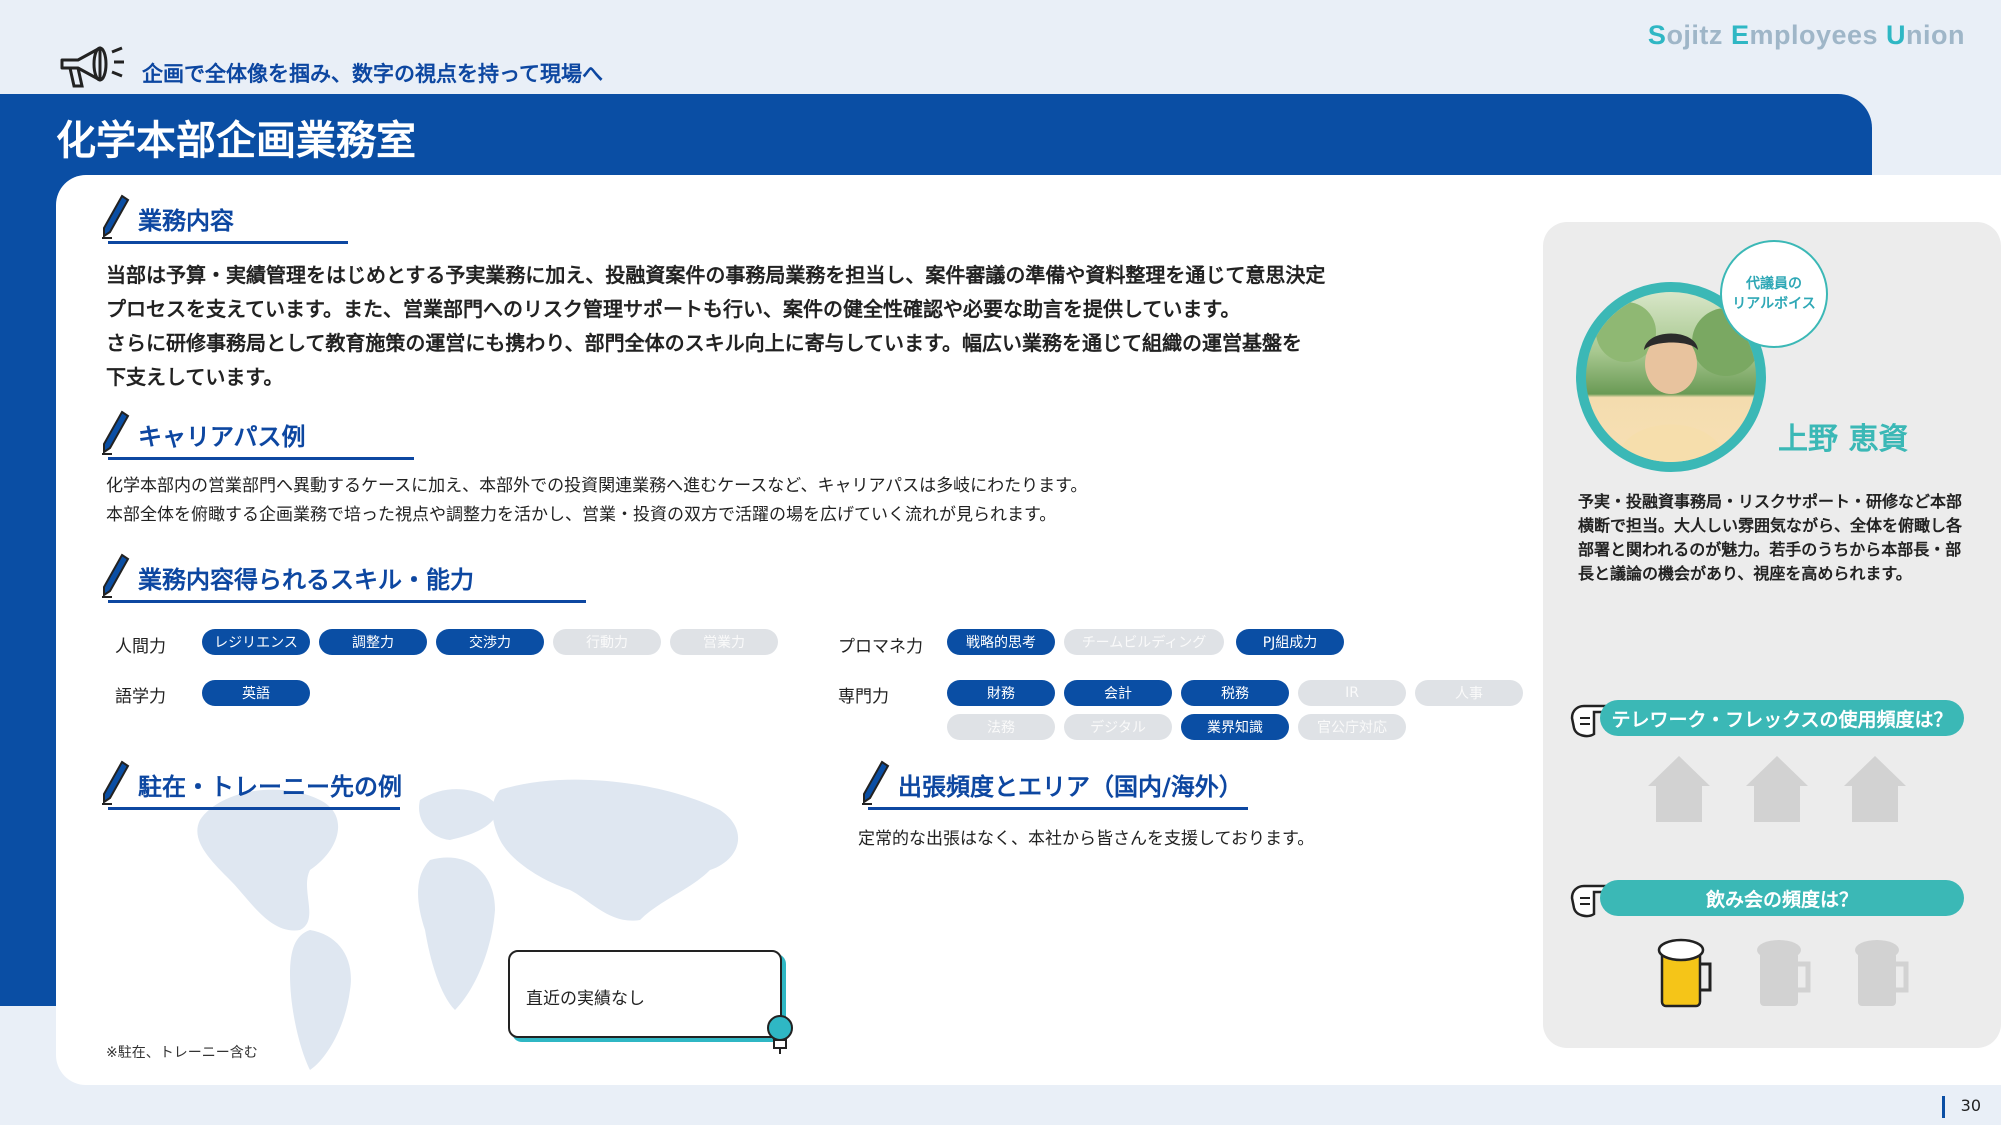 The height and width of the screenshot is (1125, 2001). What do you see at coordinates (585, 999) in the screenshot?
I see `callout-text: 直近の実績なし` at bounding box center [585, 999].